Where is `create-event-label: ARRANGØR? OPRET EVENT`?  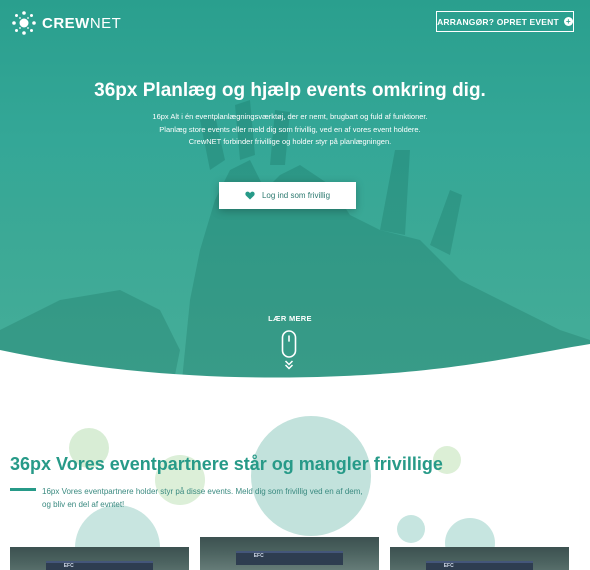
create-event-label: ARRANGØR? OPRET EVENT is located at coordinates (498, 21).